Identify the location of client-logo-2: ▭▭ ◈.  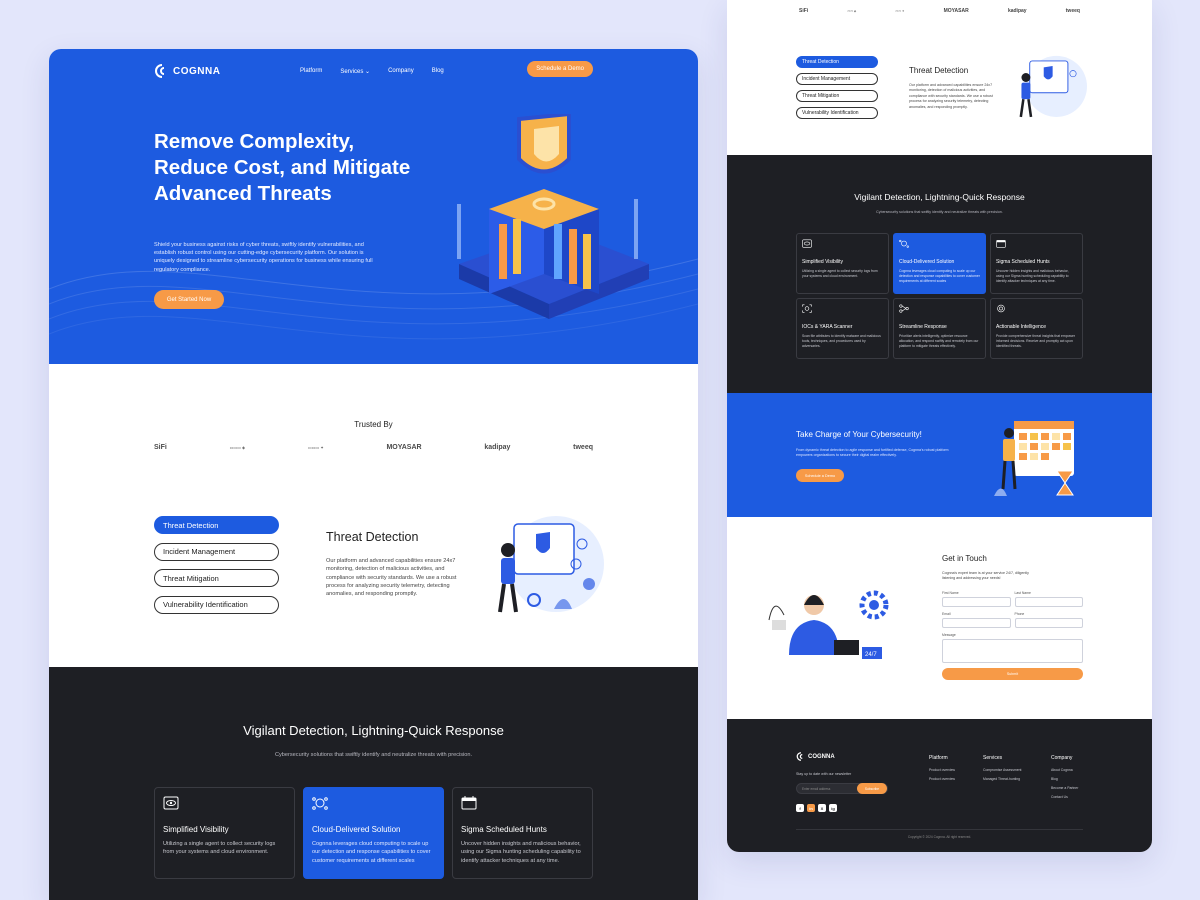
(852, 11).